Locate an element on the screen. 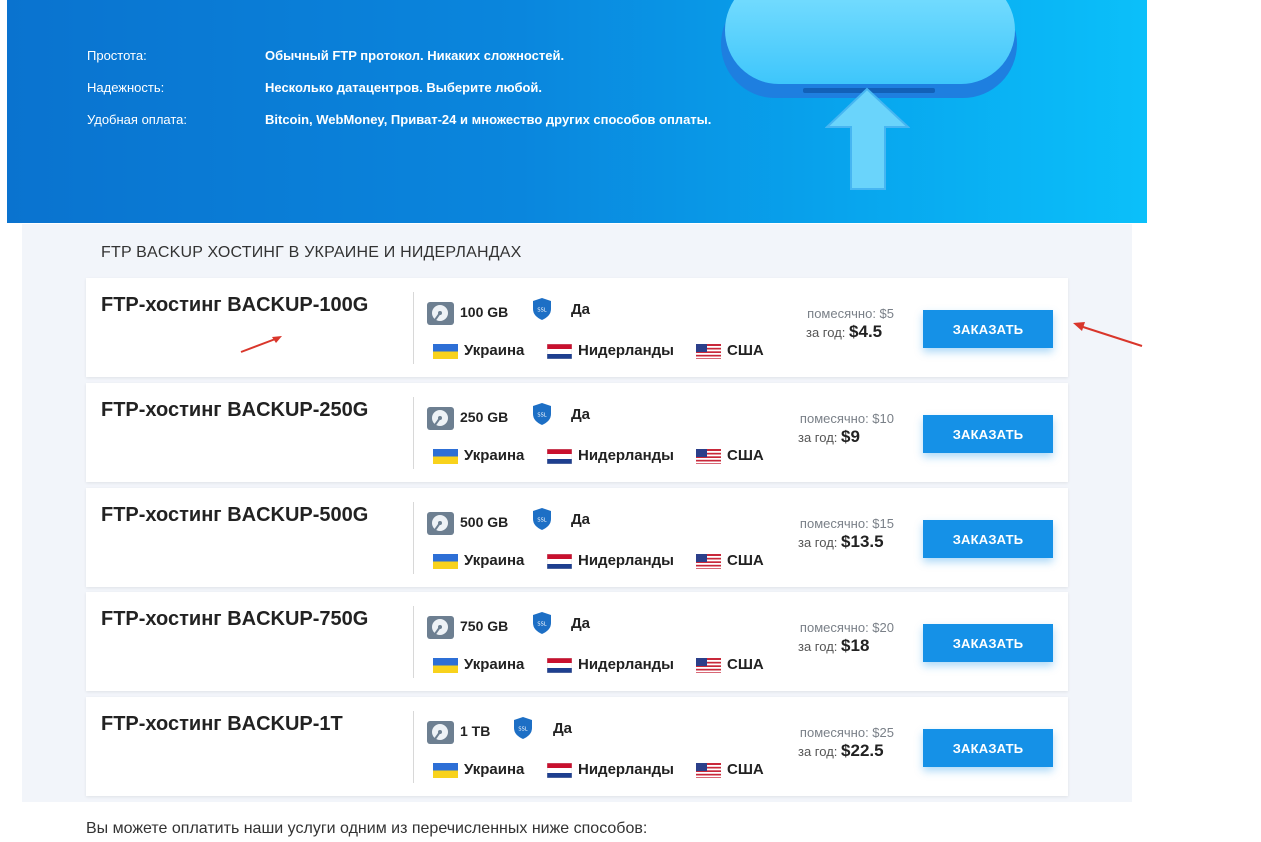 The image size is (1261, 842). monthly-price: помесячно: $10 is located at coordinates (846, 418).